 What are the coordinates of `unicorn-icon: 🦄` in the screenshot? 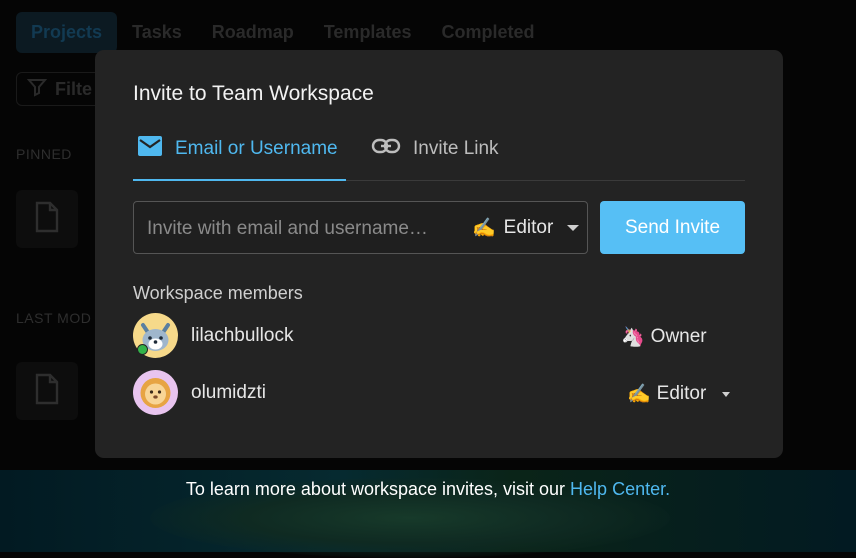 It's located at (633, 337).